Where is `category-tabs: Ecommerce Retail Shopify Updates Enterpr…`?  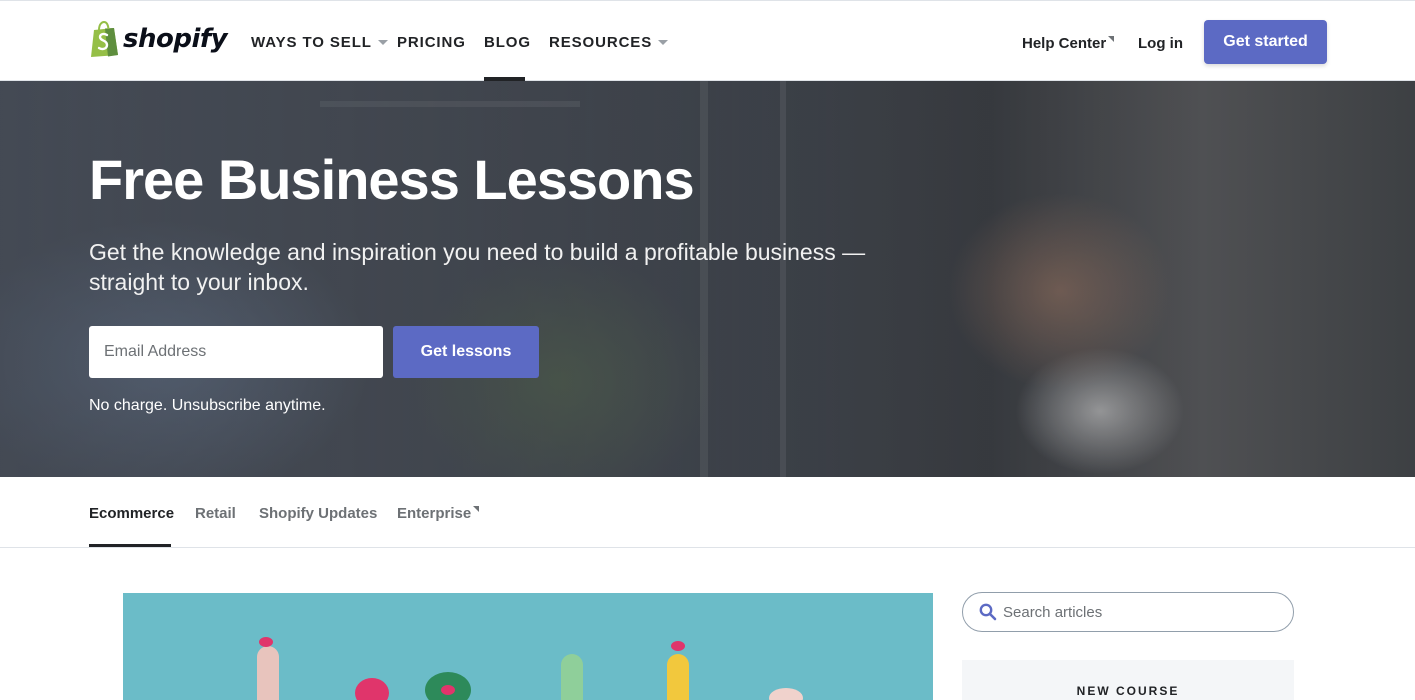
category-tabs: Ecommerce Retail Shopify Updates Enterpr… is located at coordinates (707, 512).